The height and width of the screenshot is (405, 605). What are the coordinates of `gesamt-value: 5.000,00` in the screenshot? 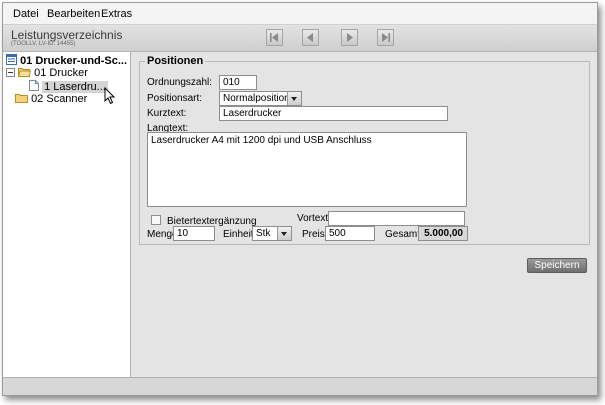 It's located at (443, 233).